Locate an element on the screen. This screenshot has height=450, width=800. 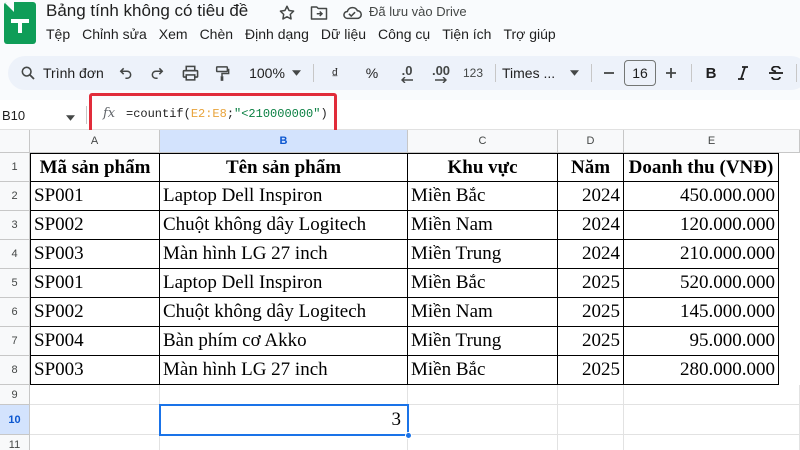
decrease-decimal-button: .0 is located at coordinates (407, 73).